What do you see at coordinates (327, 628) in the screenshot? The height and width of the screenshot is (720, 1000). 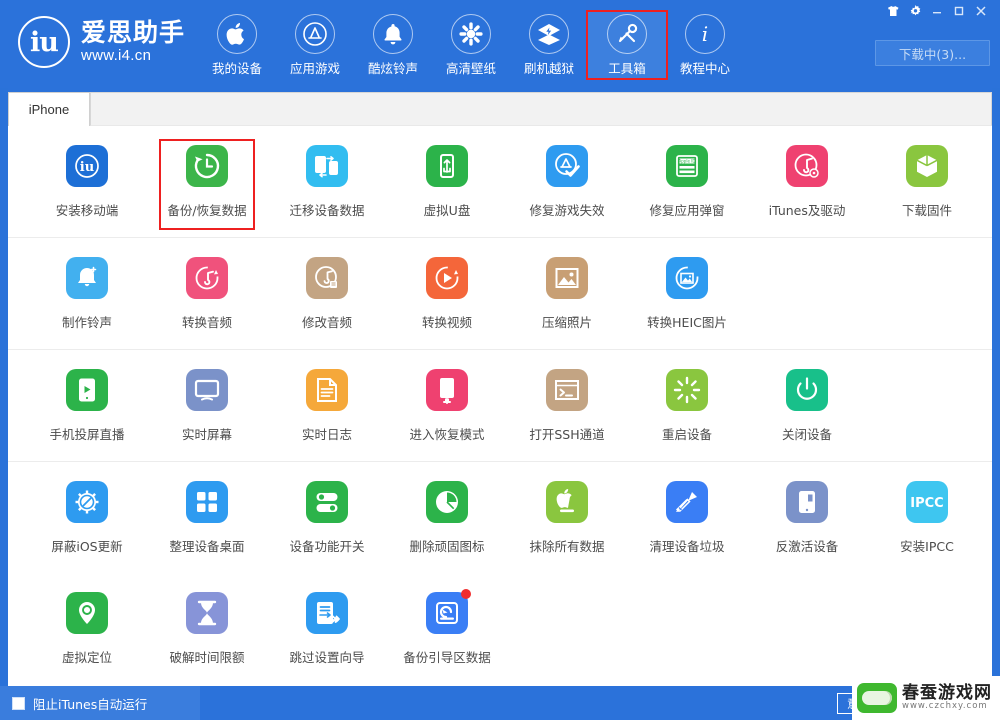 I see `tool-skip-setup: 跳过设置向导` at bounding box center [327, 628].